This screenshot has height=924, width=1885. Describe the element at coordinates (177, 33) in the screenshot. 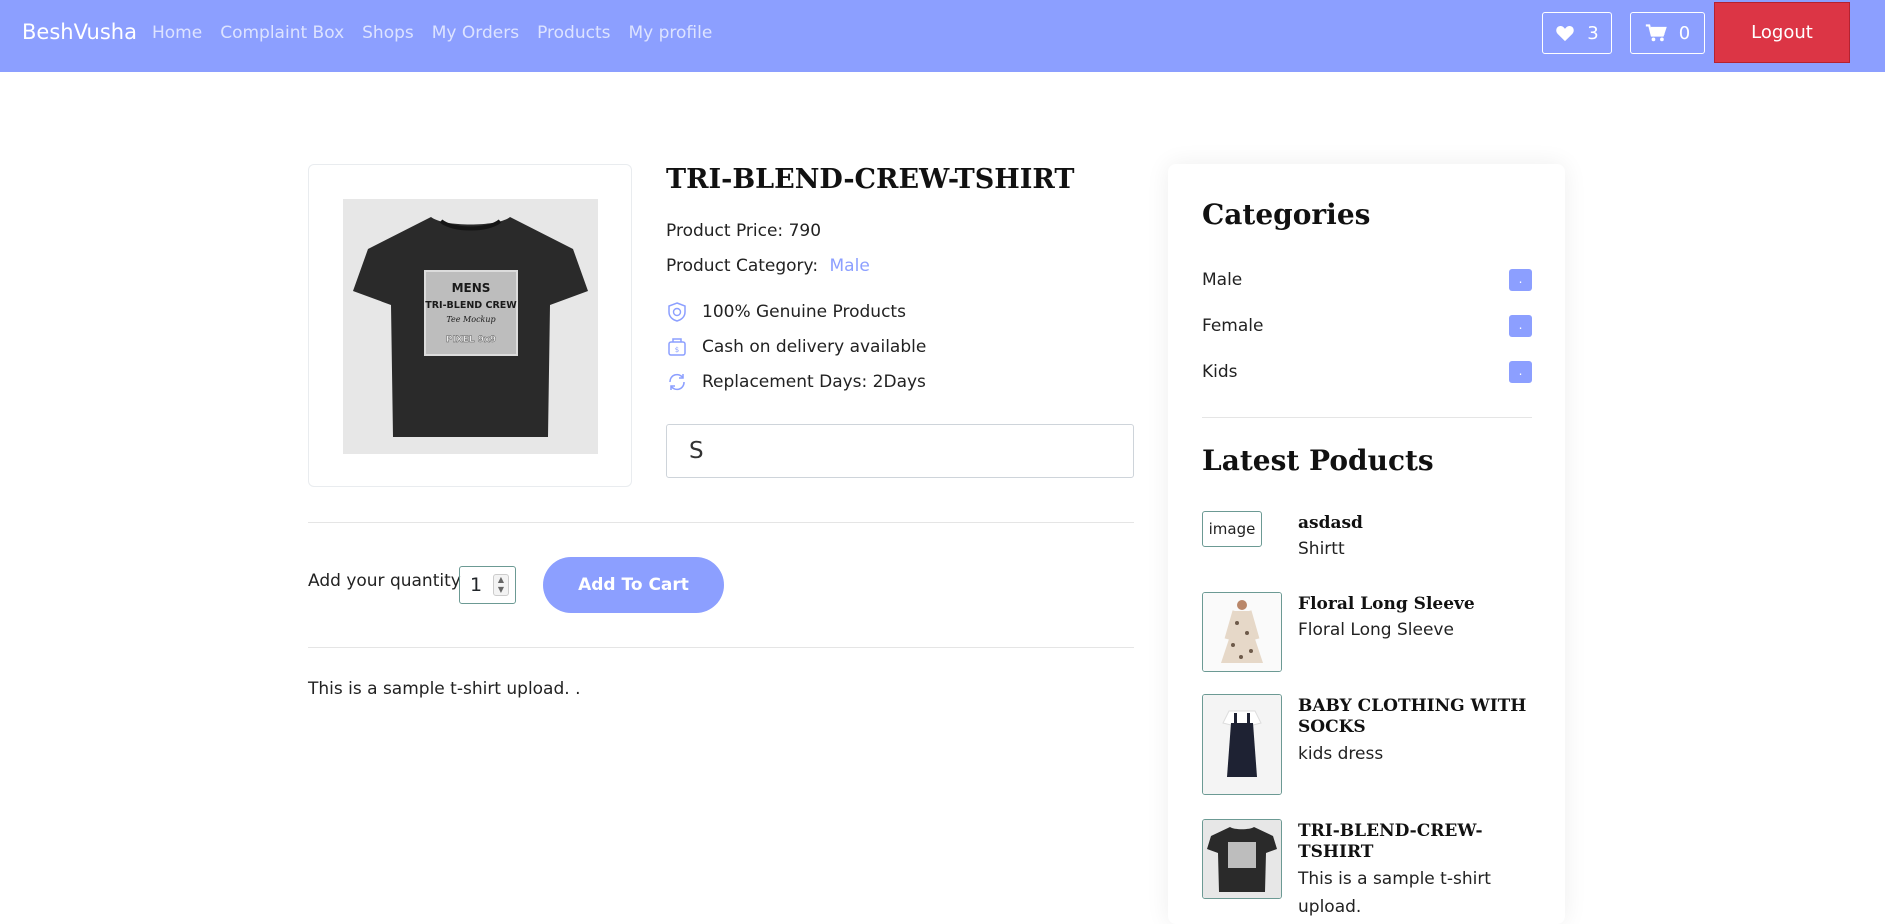

I see `nav-link-home: Home` at that location.